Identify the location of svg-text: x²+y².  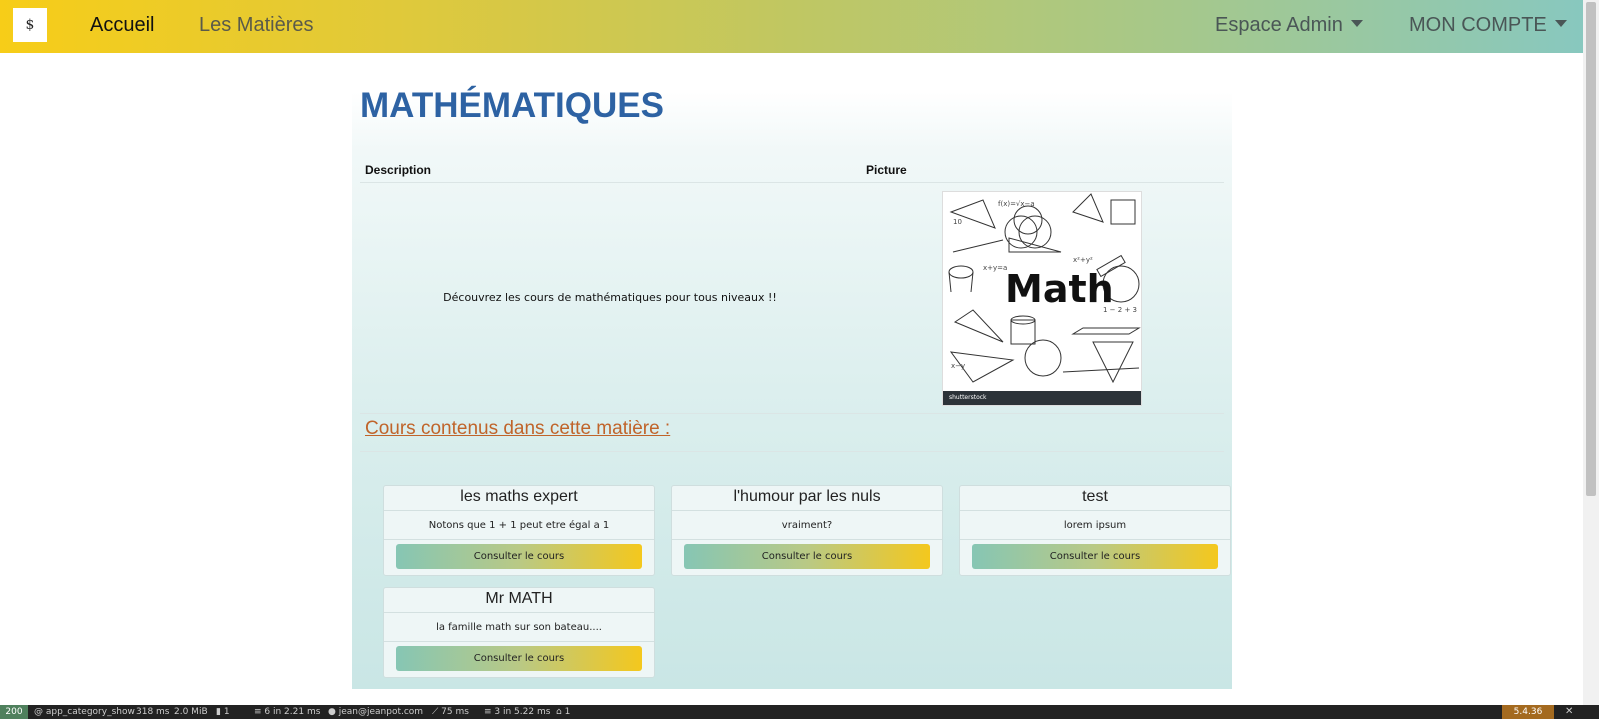
(1083, 260).